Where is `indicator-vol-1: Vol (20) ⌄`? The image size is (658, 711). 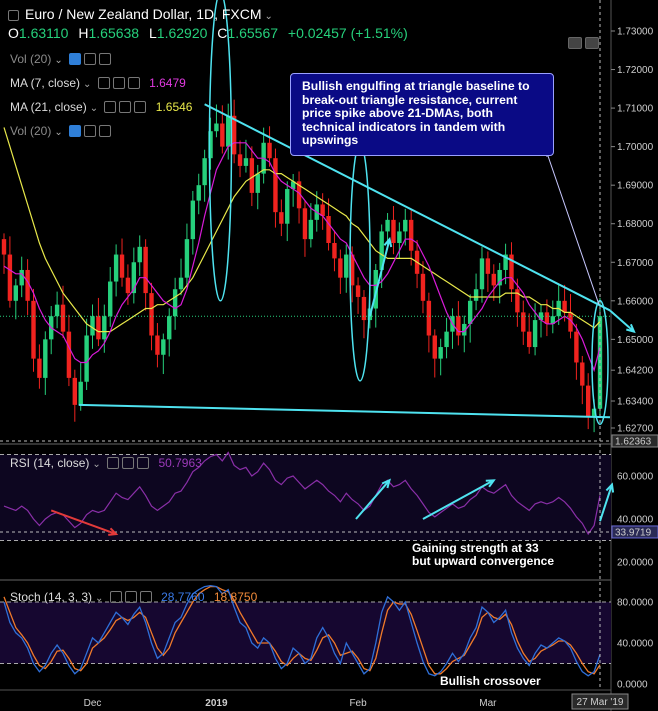
indicator-vol-1: Vol (20) ⌄ is located at coordinates (61, 59).